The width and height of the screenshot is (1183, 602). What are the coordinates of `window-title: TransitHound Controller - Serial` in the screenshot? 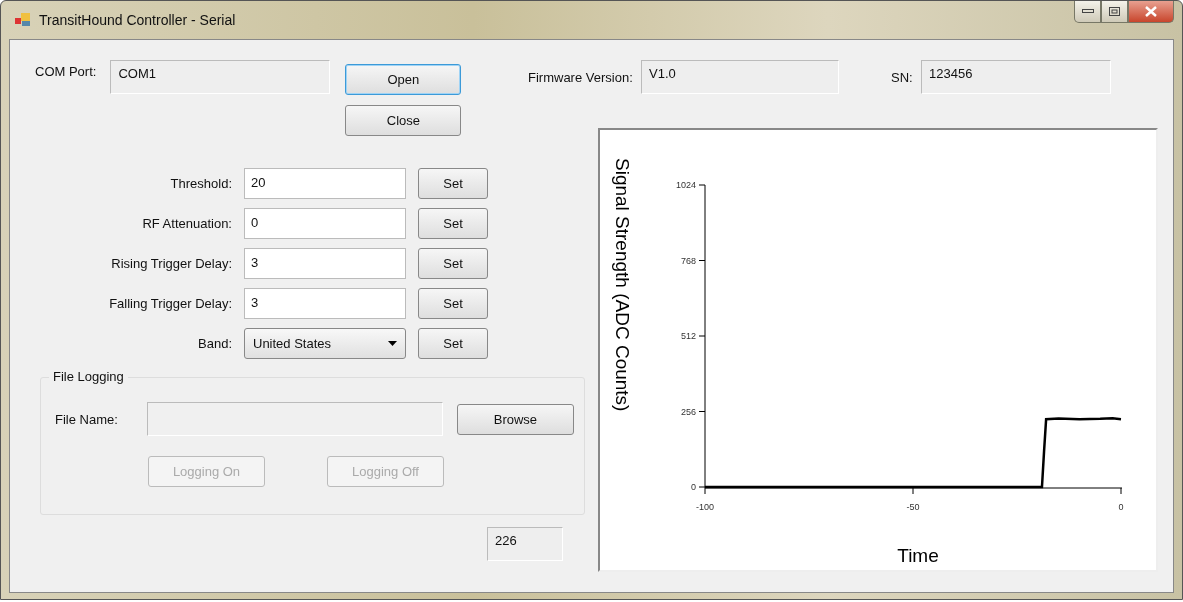 It's located at (137, 20).